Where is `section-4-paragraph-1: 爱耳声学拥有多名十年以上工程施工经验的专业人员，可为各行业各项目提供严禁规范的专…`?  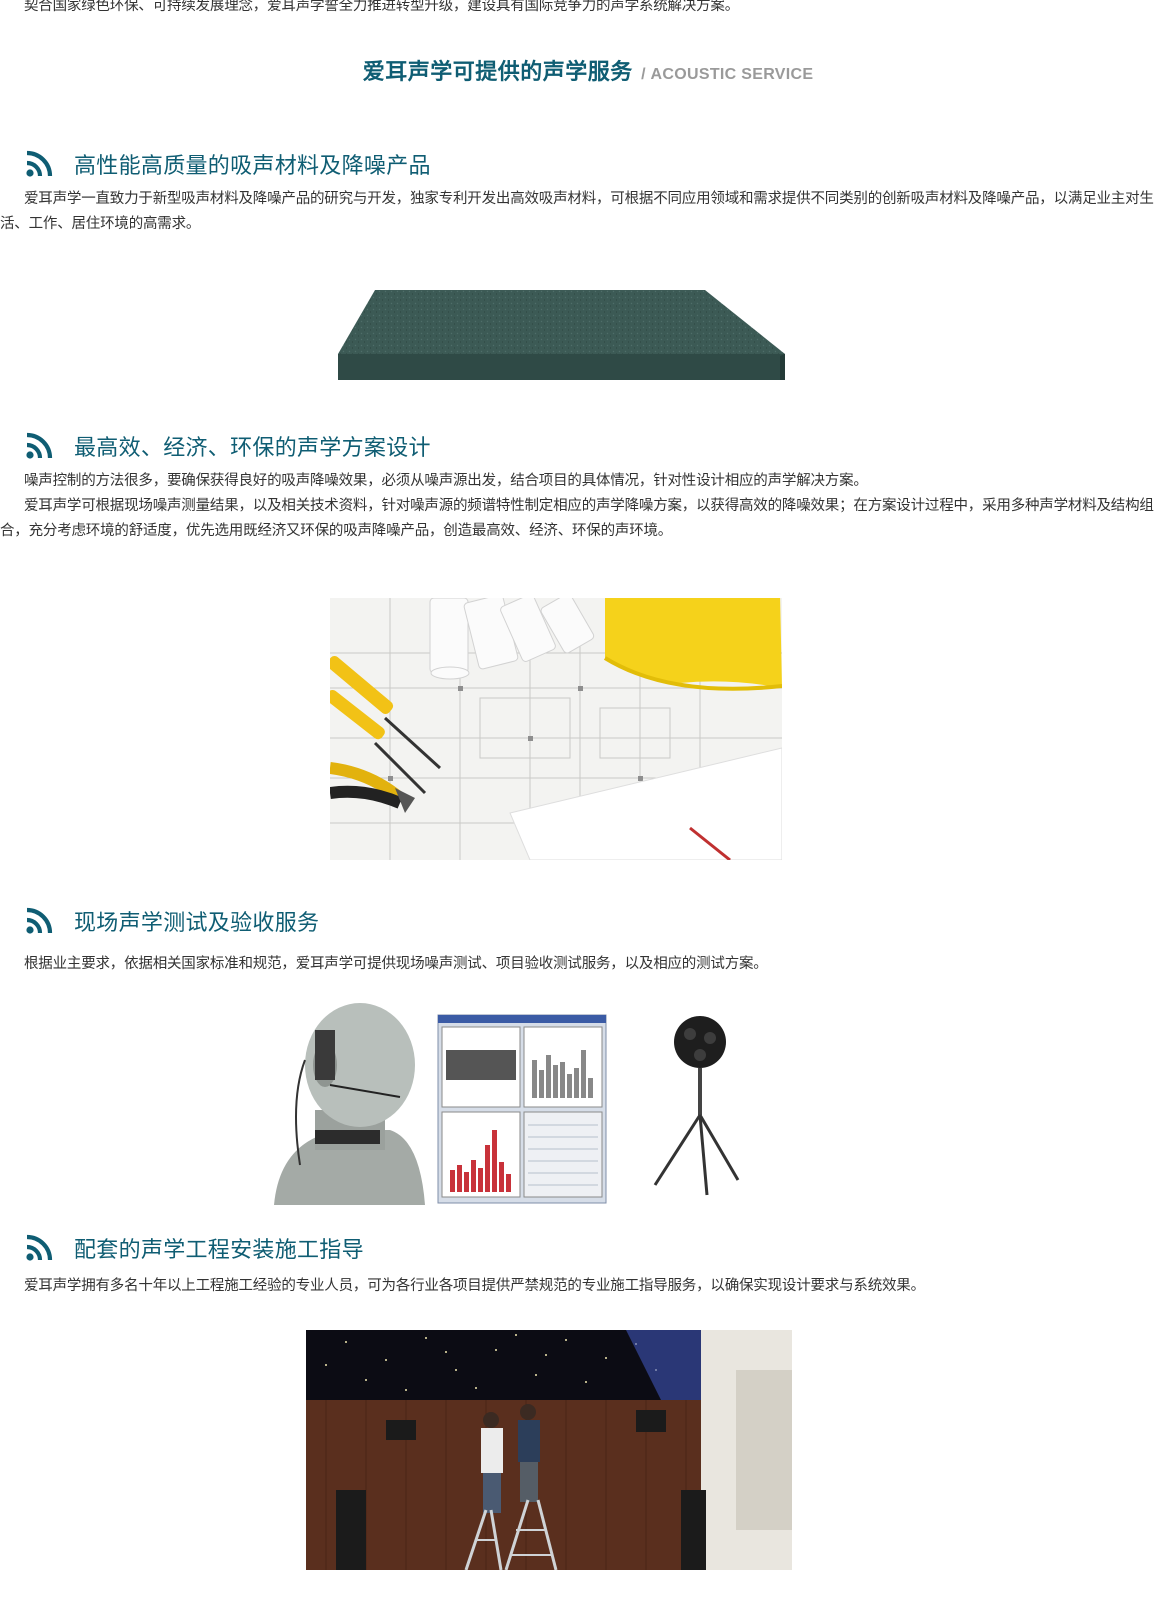 section-4-paragraph-1: 爱耳声学拥有多名十年以上工程施工经验的专业人员，可为各行业各项目提供严禁规范的专… is located at coordinates (474, 1286).